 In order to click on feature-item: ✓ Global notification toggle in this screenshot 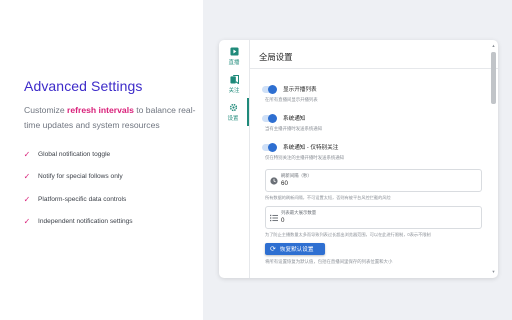, I will do `click(77, 154)`.